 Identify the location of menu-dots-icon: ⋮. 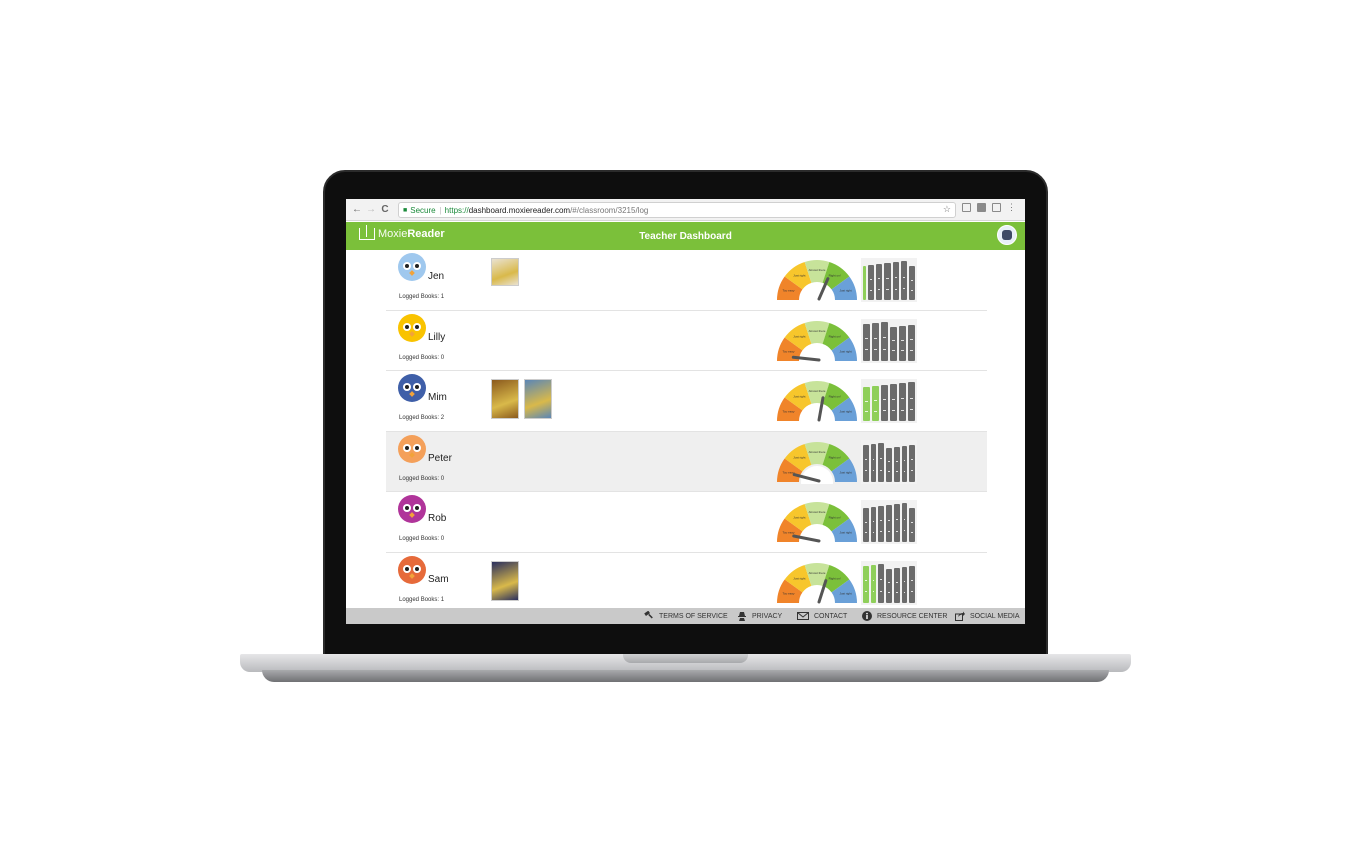
(1011, 207).